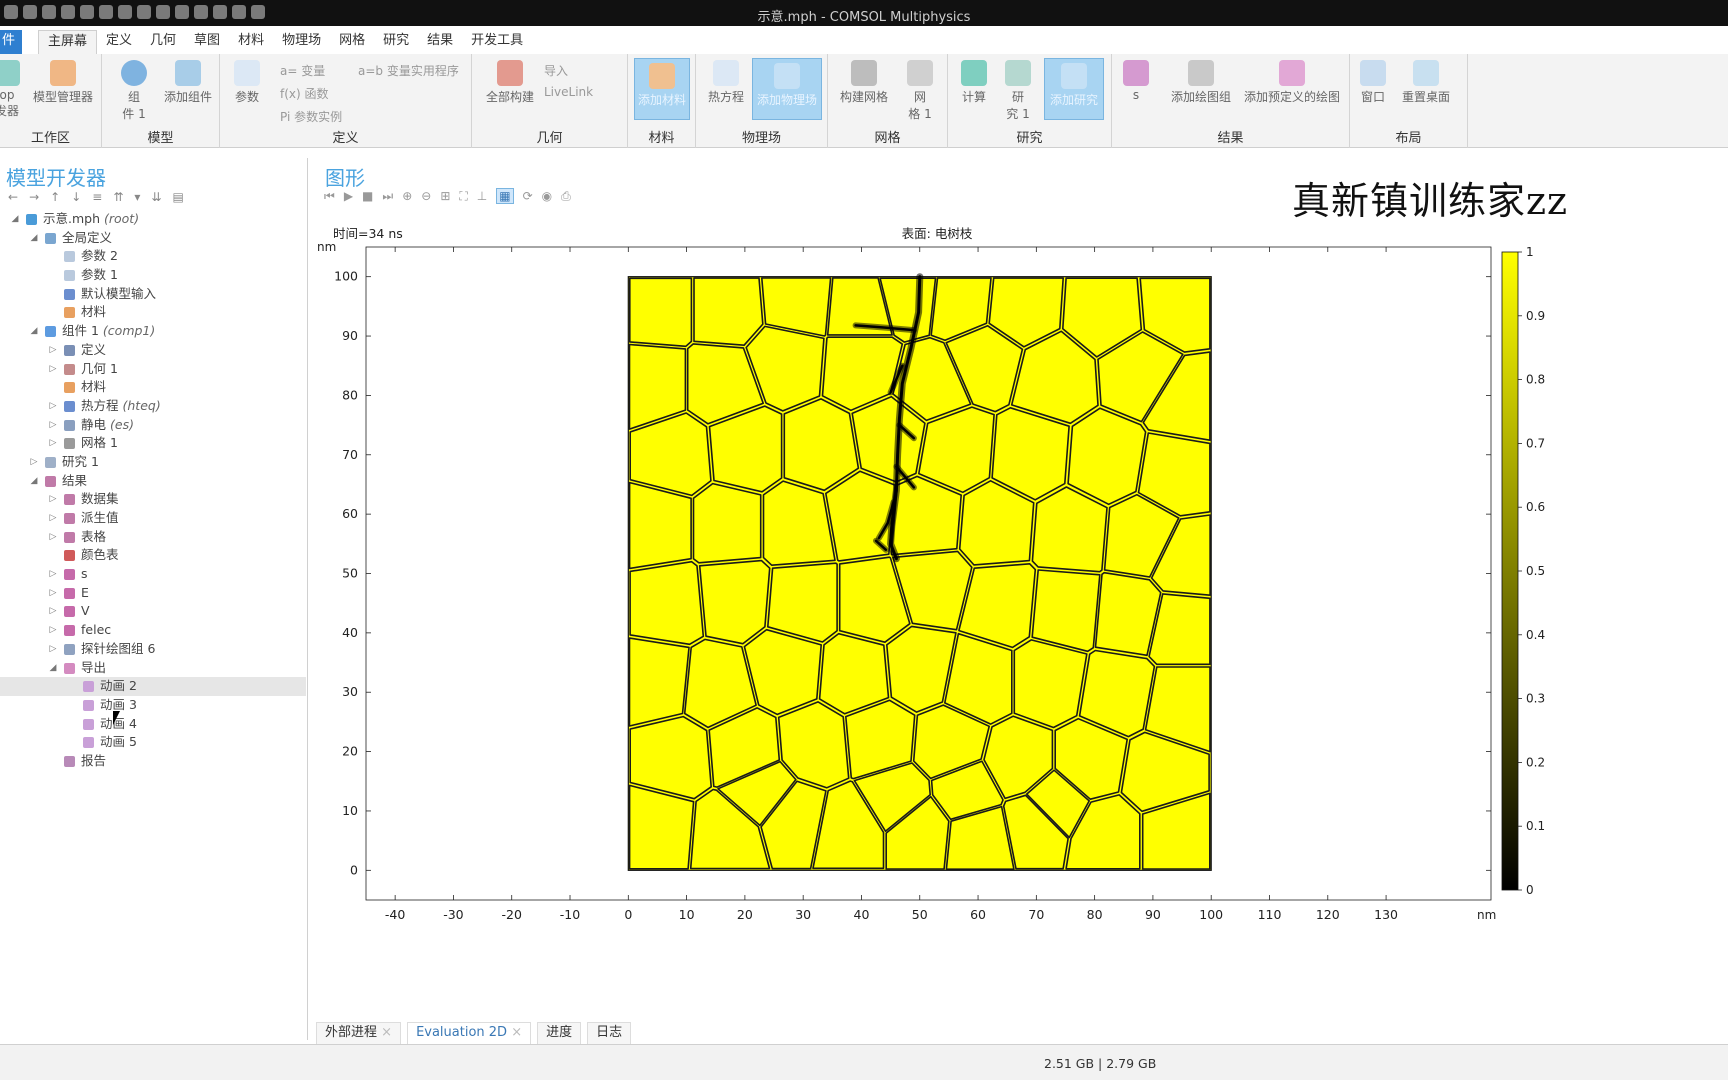 The width and height of the screenshot is (1728, 1080). What do you see at coordinates (1018, 91) in the screenshot?
I see `study1-button: 研 究 1` at bounding box center [1018, 91].